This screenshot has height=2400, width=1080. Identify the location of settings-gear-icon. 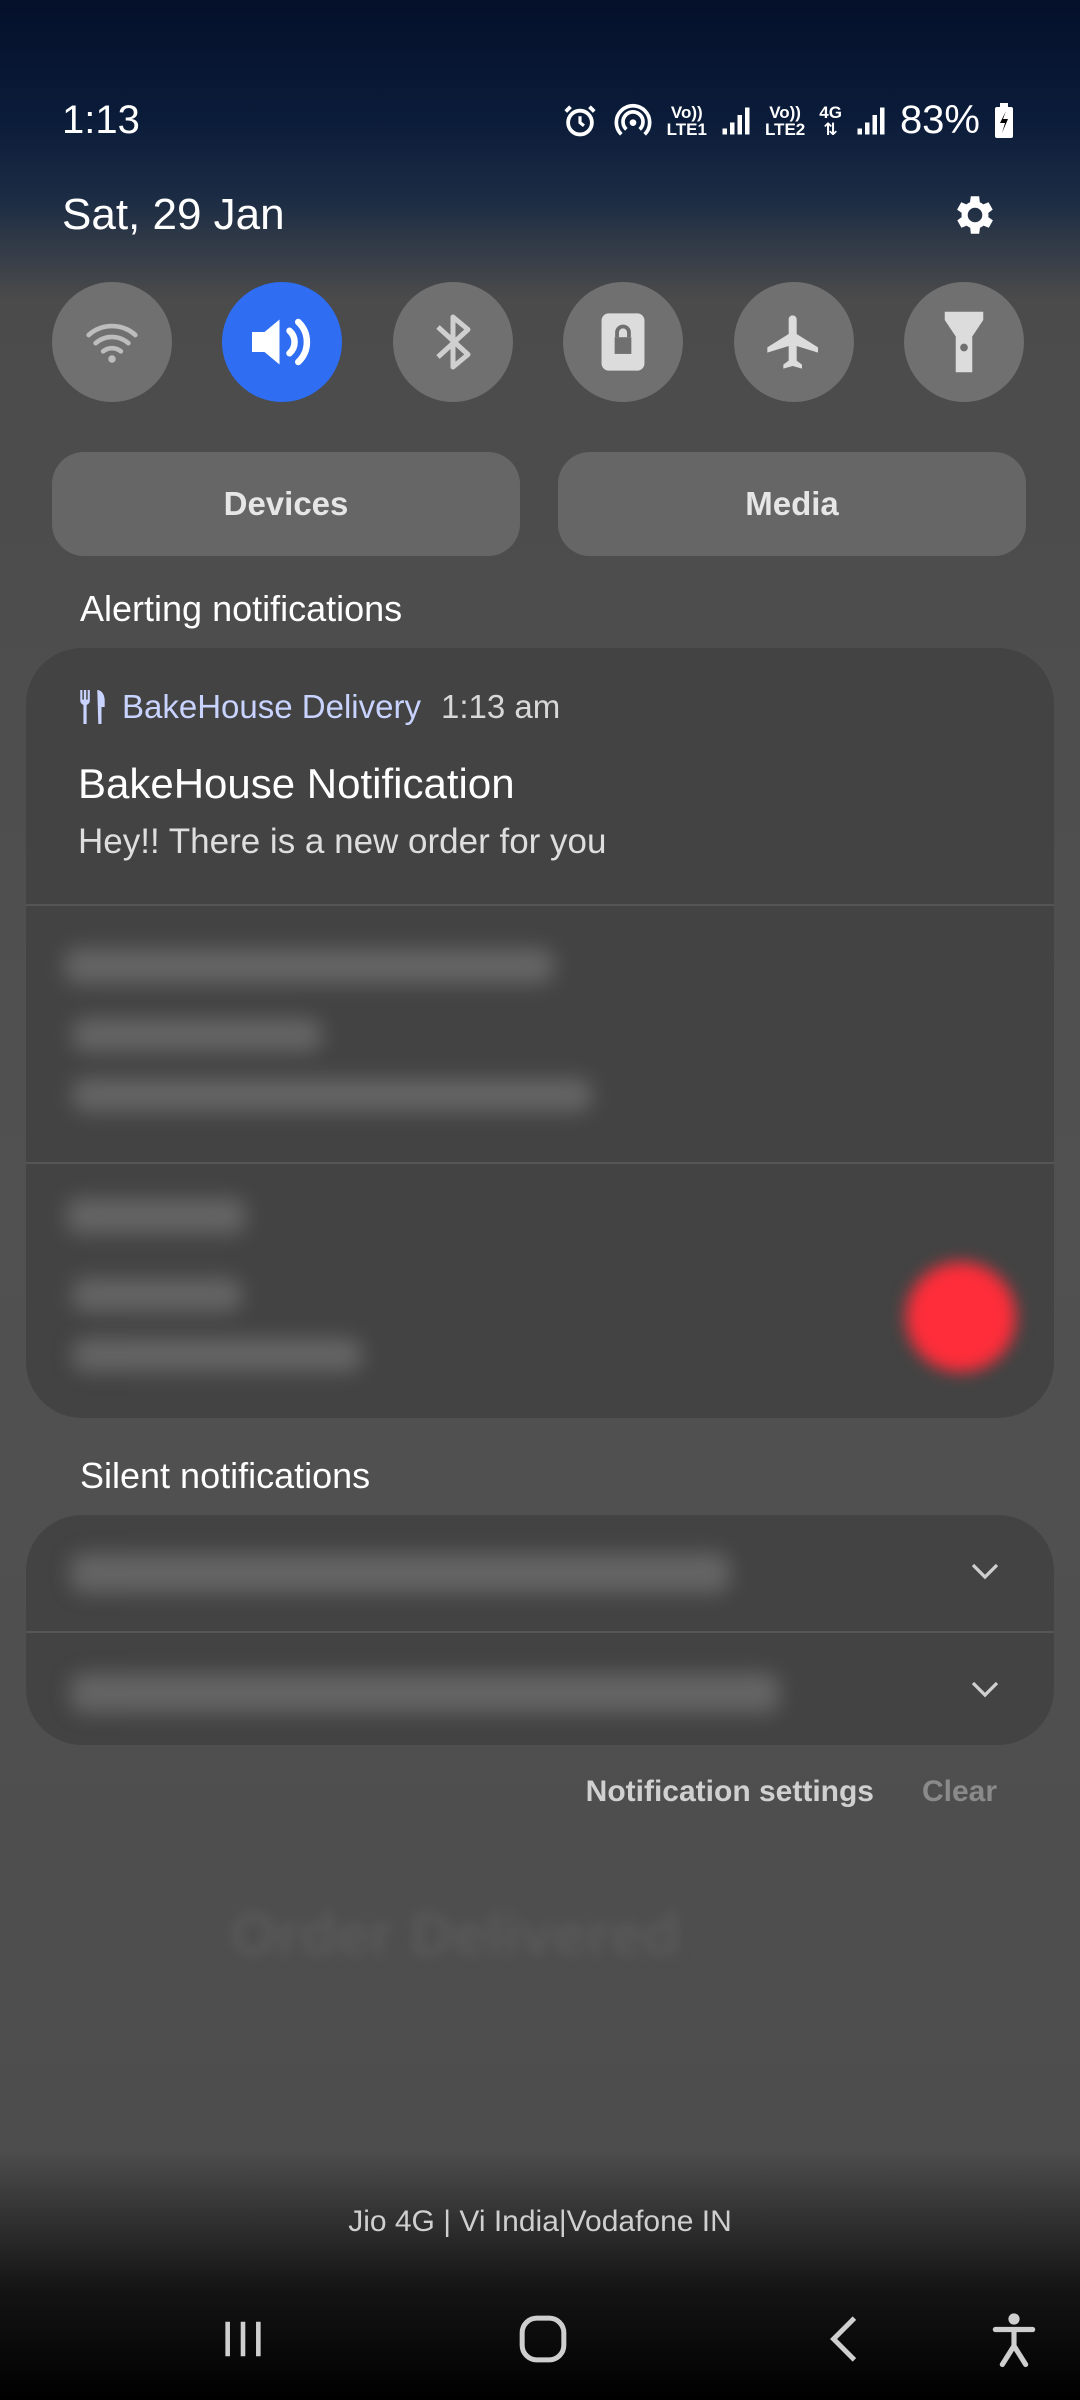
(975, 215).